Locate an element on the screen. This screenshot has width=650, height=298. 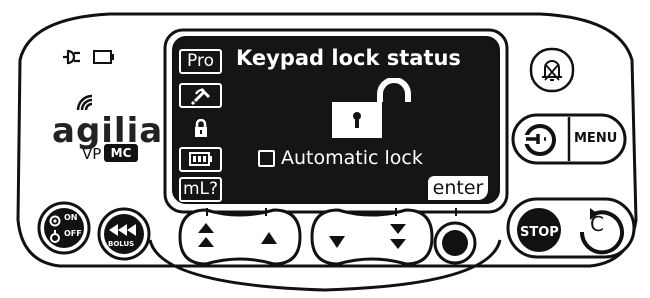
on-label: ON is located at coordinates (71, 217).